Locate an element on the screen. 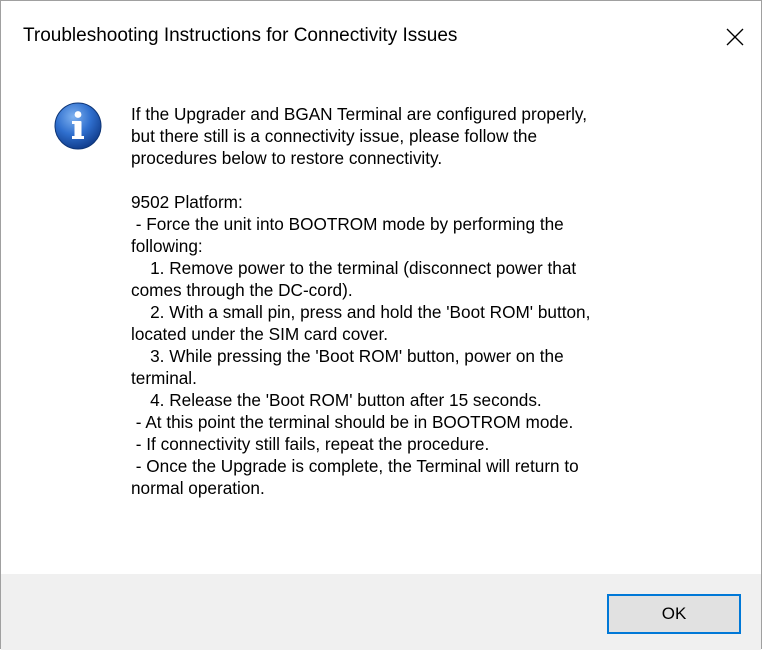 This screenshot has width=764, height=651. button-bar: OK is located at coordinates (381, 612).